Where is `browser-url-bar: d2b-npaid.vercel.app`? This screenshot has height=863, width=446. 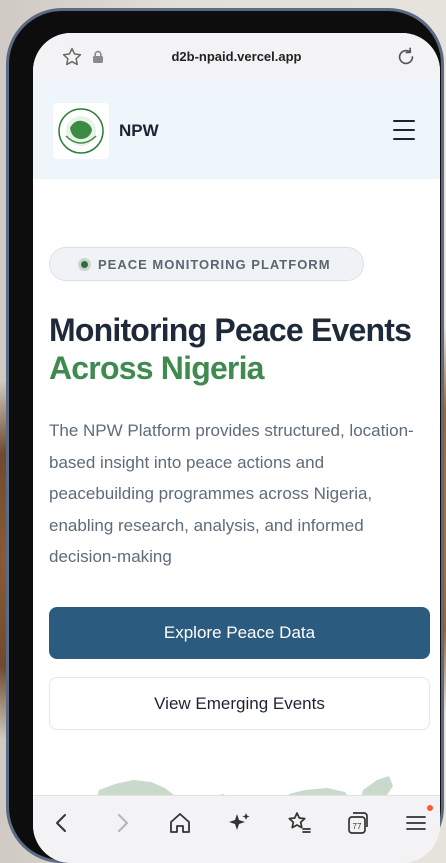 browser-url-bar: d2b-npaid.vercel.app is located at coordinates (236, 57).